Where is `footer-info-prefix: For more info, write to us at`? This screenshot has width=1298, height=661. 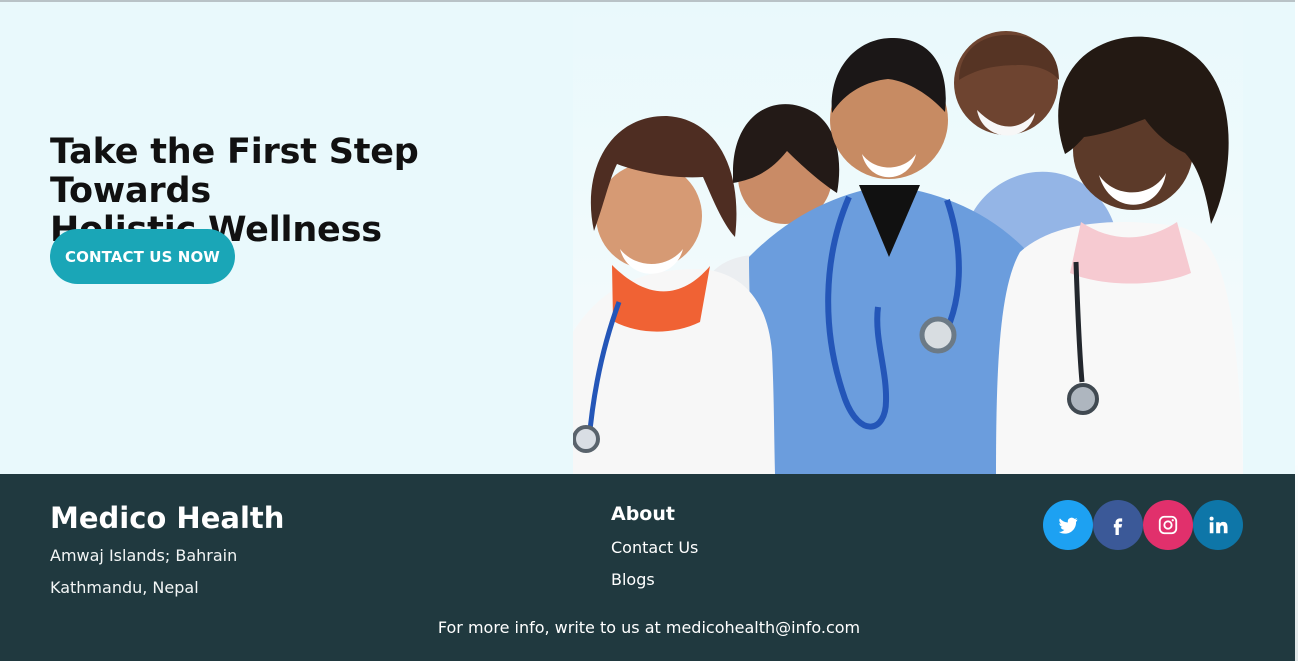 footer-info-prefix: For more info, write to us at is located at coordinates (551, 627).